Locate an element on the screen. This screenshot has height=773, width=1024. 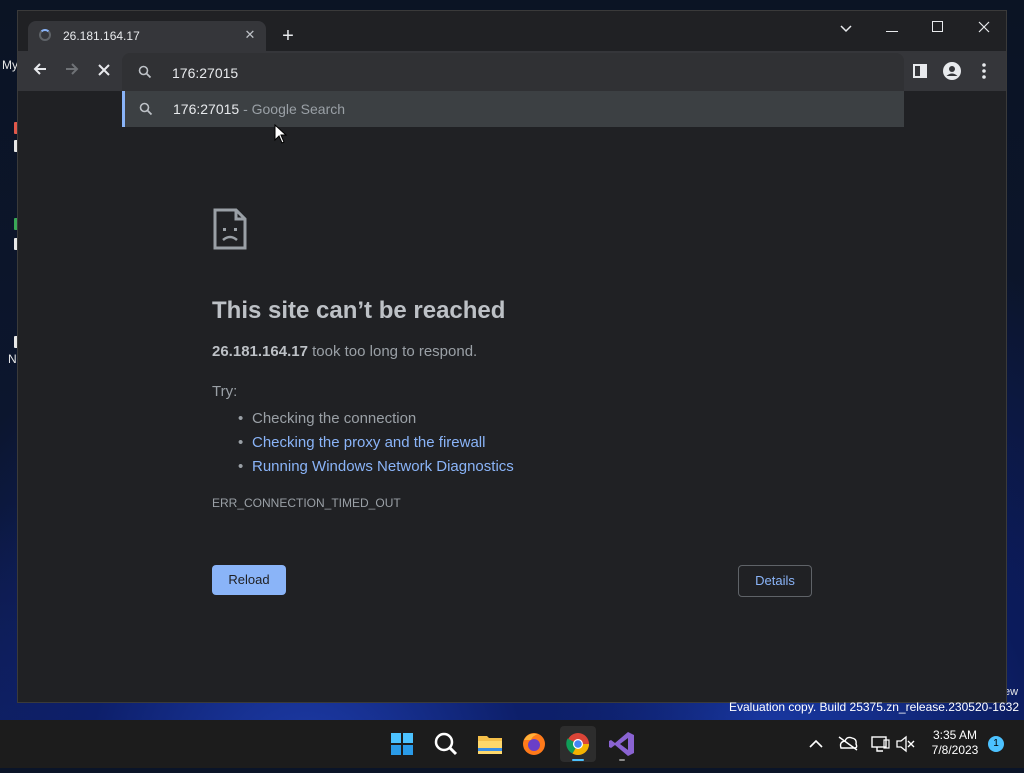
error-code: ERR_CONNECTION_TIMED_OUT is located at coordinates (306, 503).